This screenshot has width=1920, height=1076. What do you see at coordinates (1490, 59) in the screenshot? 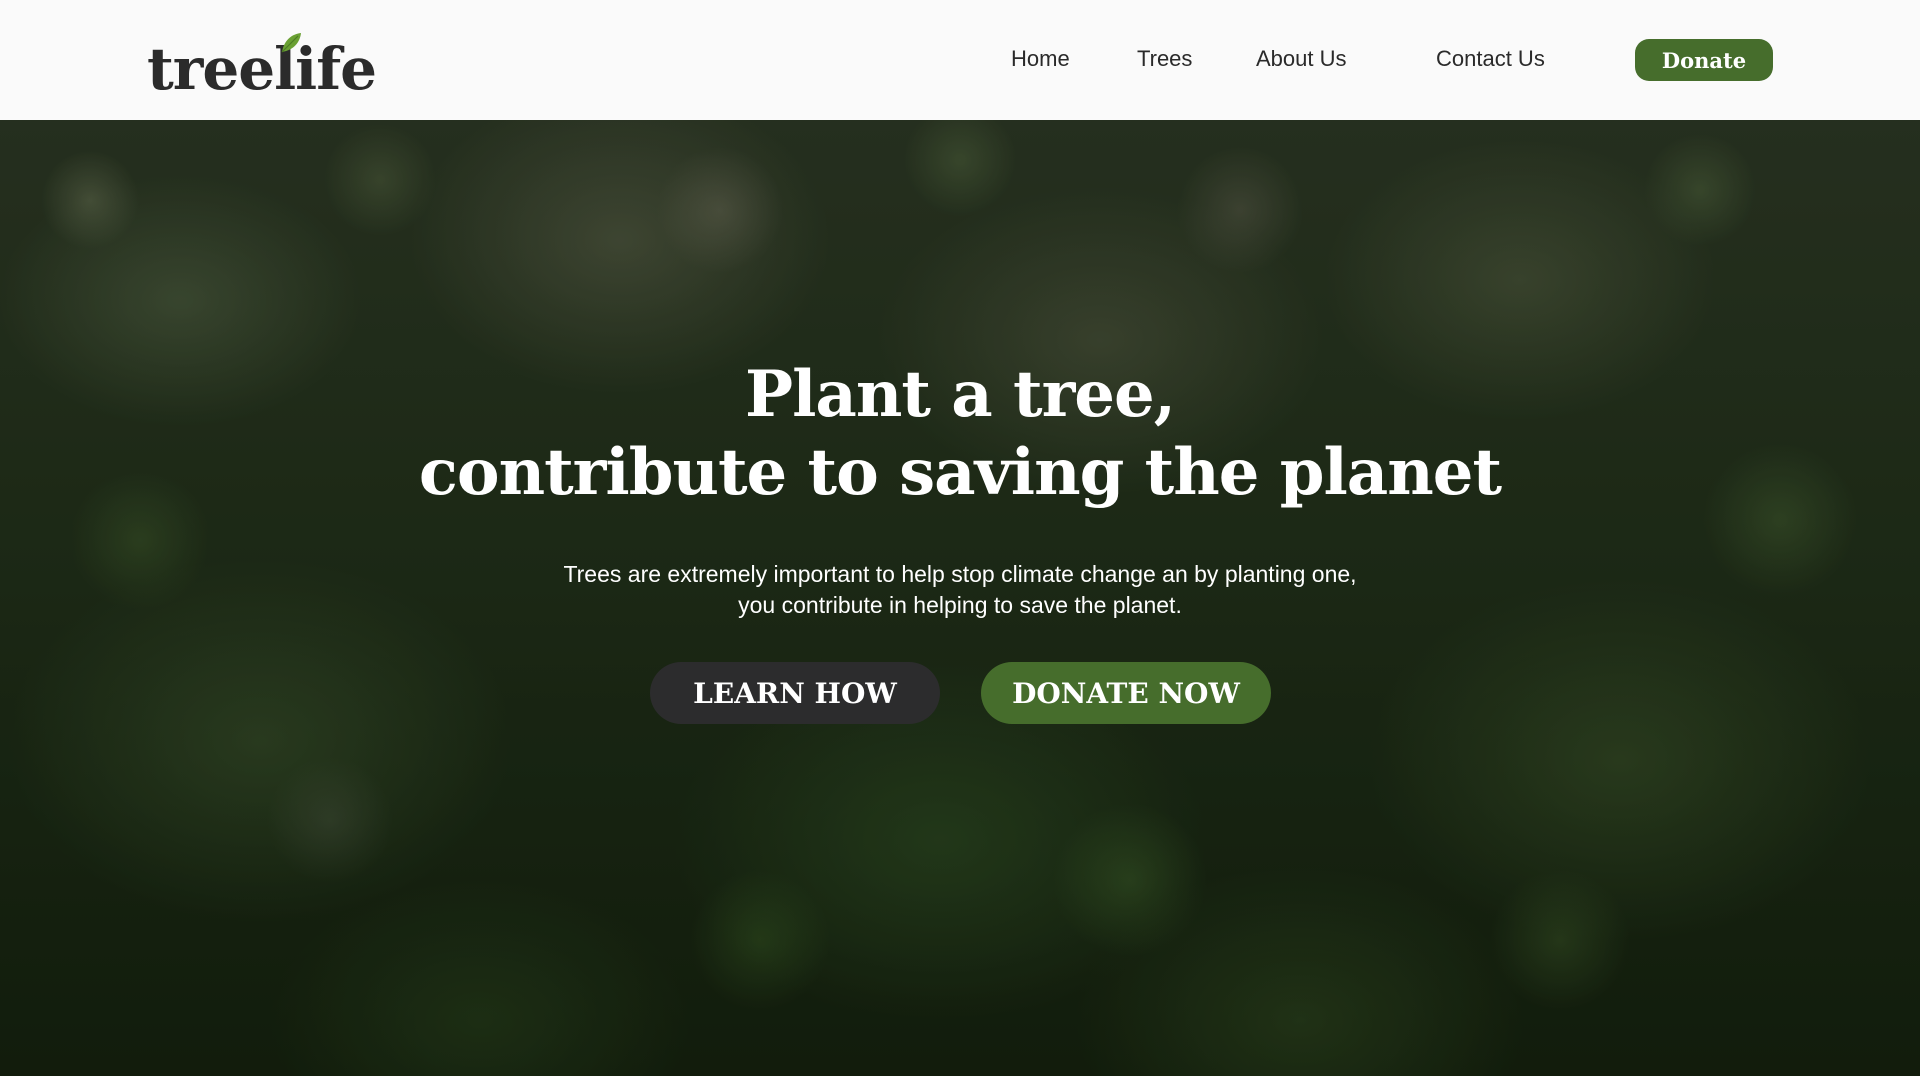
I see `nav-contact-us: Contact Us` at bounding box center [1490, 59].